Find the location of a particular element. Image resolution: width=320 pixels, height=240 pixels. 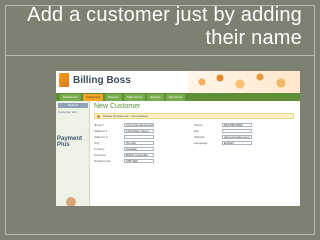

field-row-country: Country Canada is located at coordinates (129, 149).